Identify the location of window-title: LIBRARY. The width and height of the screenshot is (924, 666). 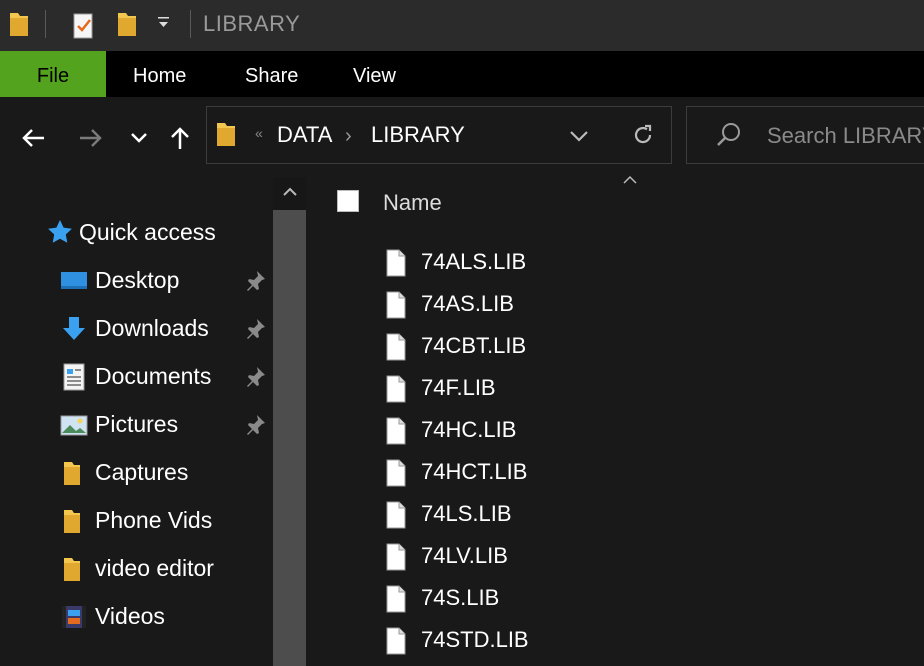
(252, 23).